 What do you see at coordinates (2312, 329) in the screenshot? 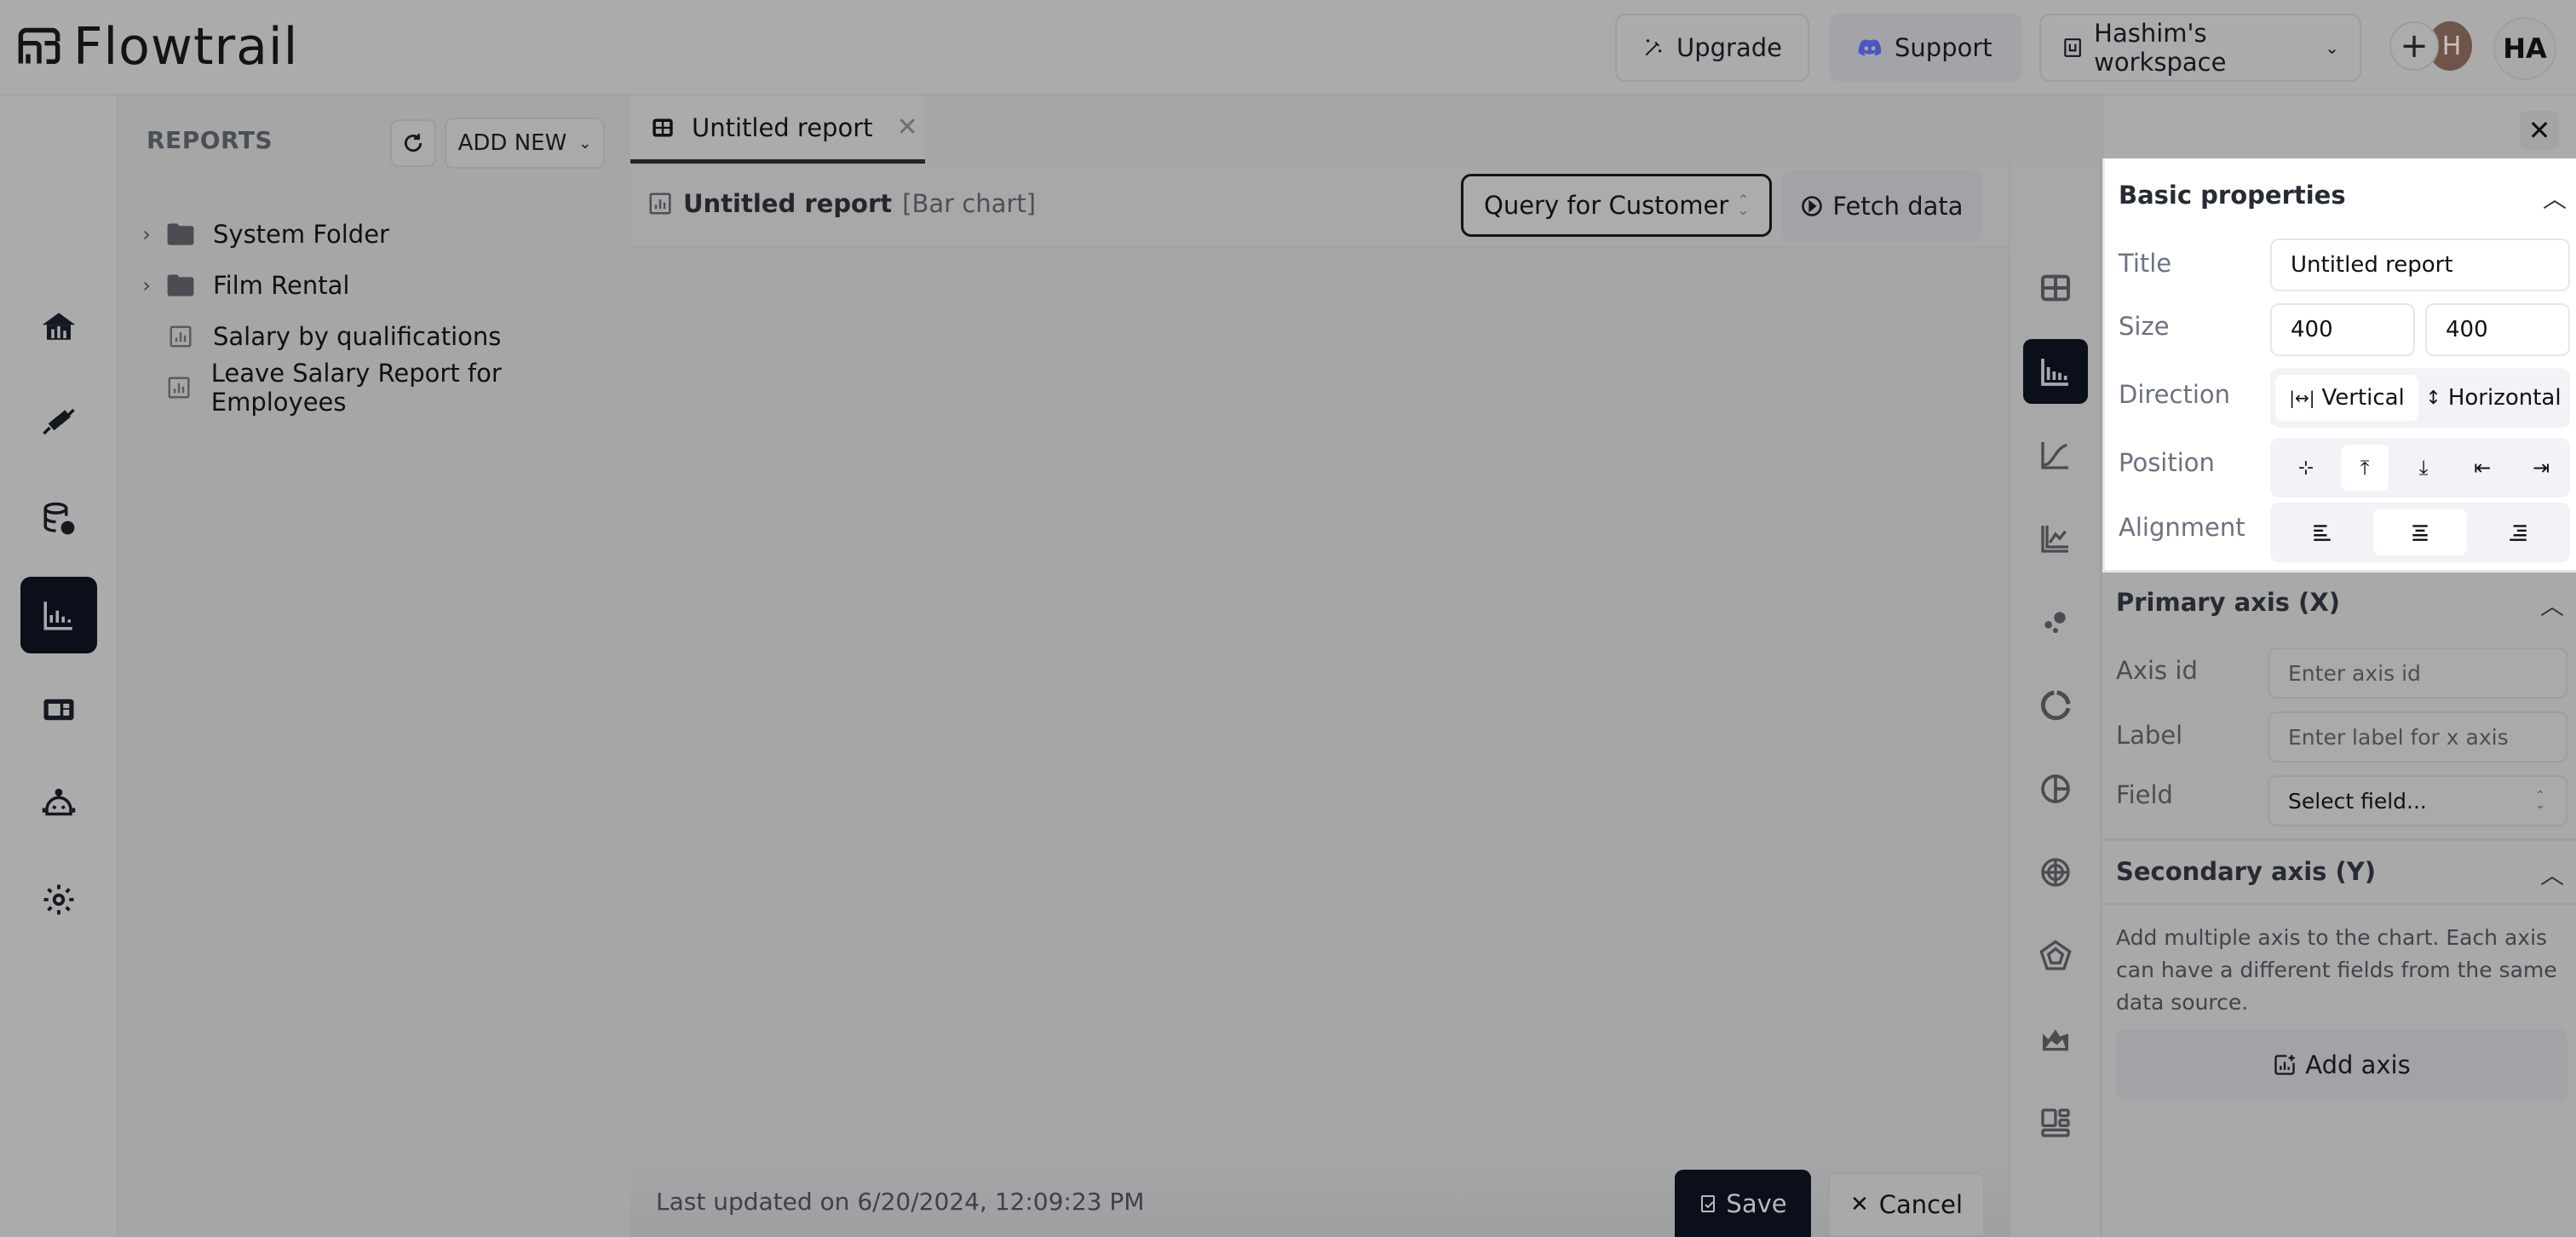
I see `width-value: 400` at bounding box center [2312, 329].